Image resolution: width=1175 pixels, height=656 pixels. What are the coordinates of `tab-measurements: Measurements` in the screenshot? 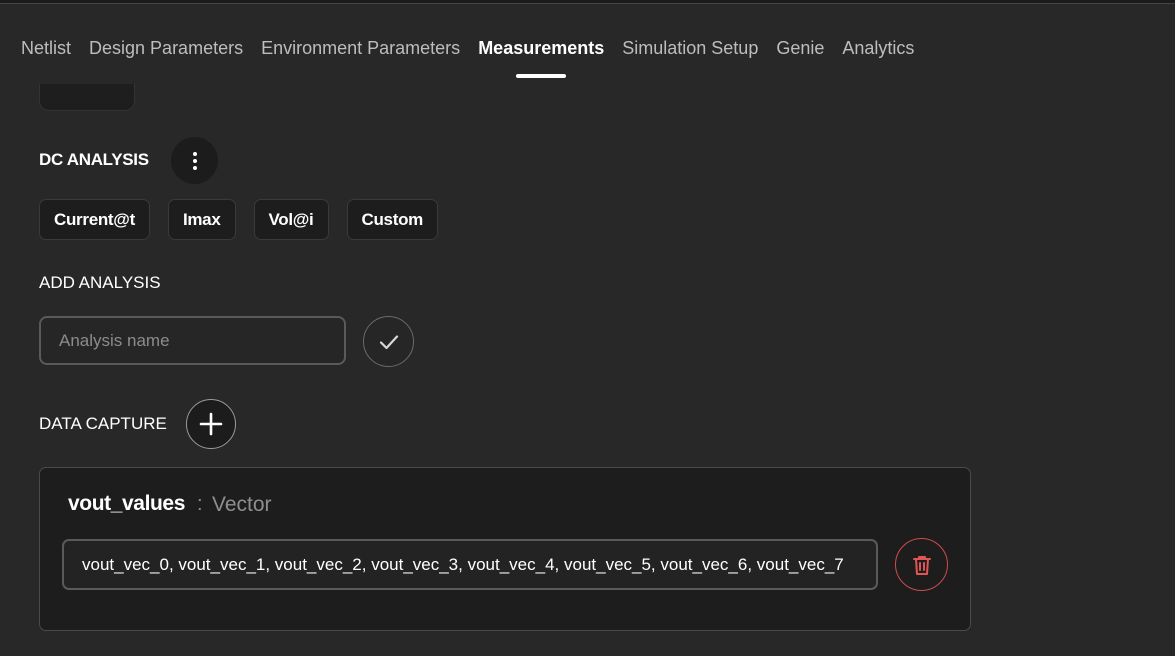 It's located at (541, 57).